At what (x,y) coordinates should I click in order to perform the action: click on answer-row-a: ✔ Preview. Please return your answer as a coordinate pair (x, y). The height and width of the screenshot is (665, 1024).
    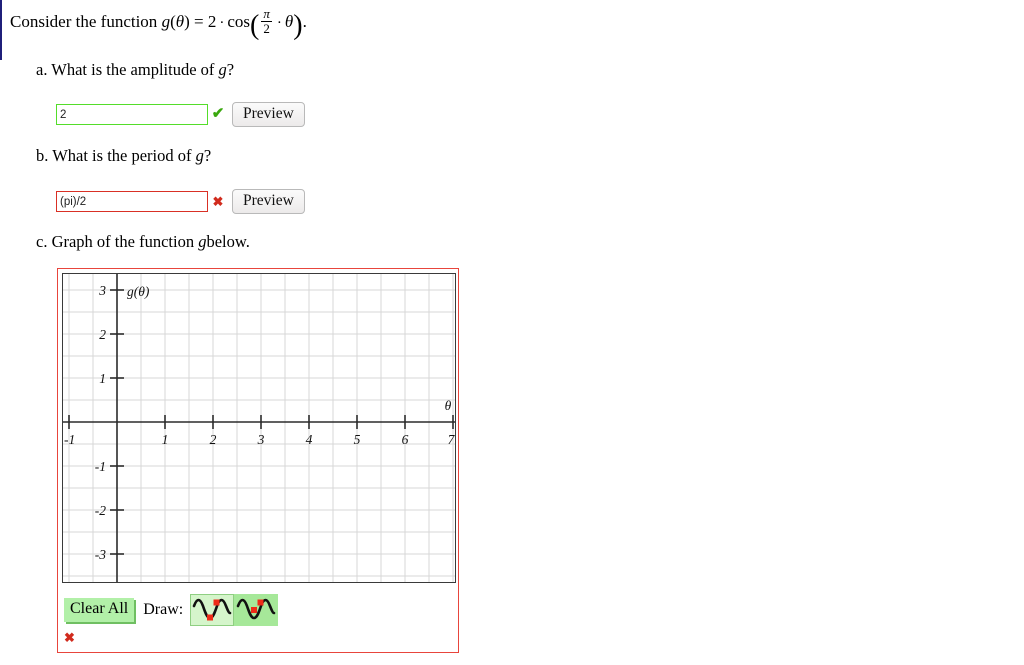
    Looking at the image, I should click on (180, 114).